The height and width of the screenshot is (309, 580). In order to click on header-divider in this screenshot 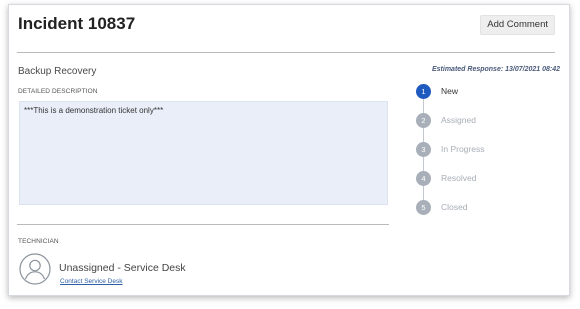, I will do `click(286, 52)`.